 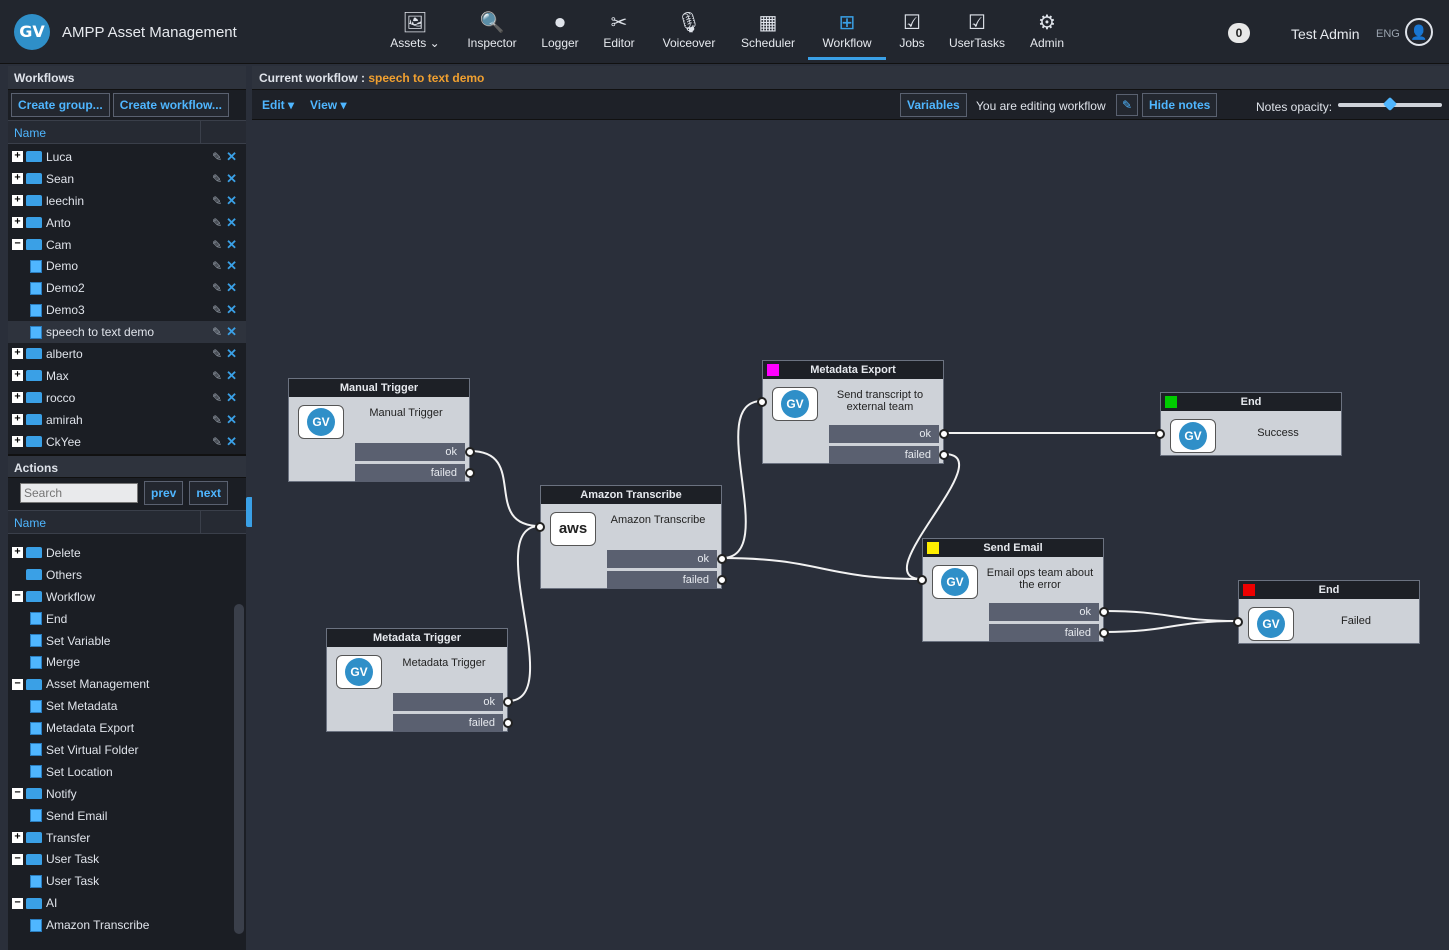 I want to click on workflow-node-fail: End GV Failed, so click(x=1326, y=612).